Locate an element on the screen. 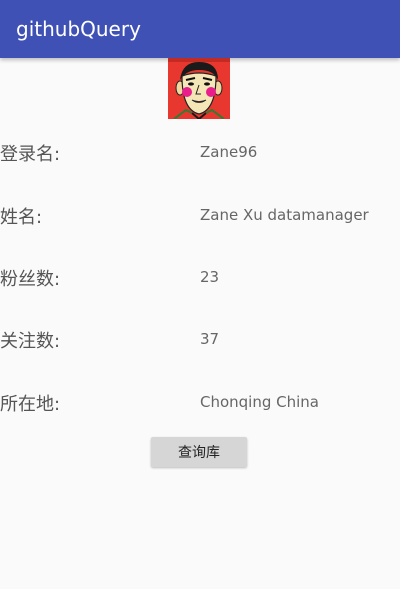  following-value: 37 is located at coordinates (210, 339).